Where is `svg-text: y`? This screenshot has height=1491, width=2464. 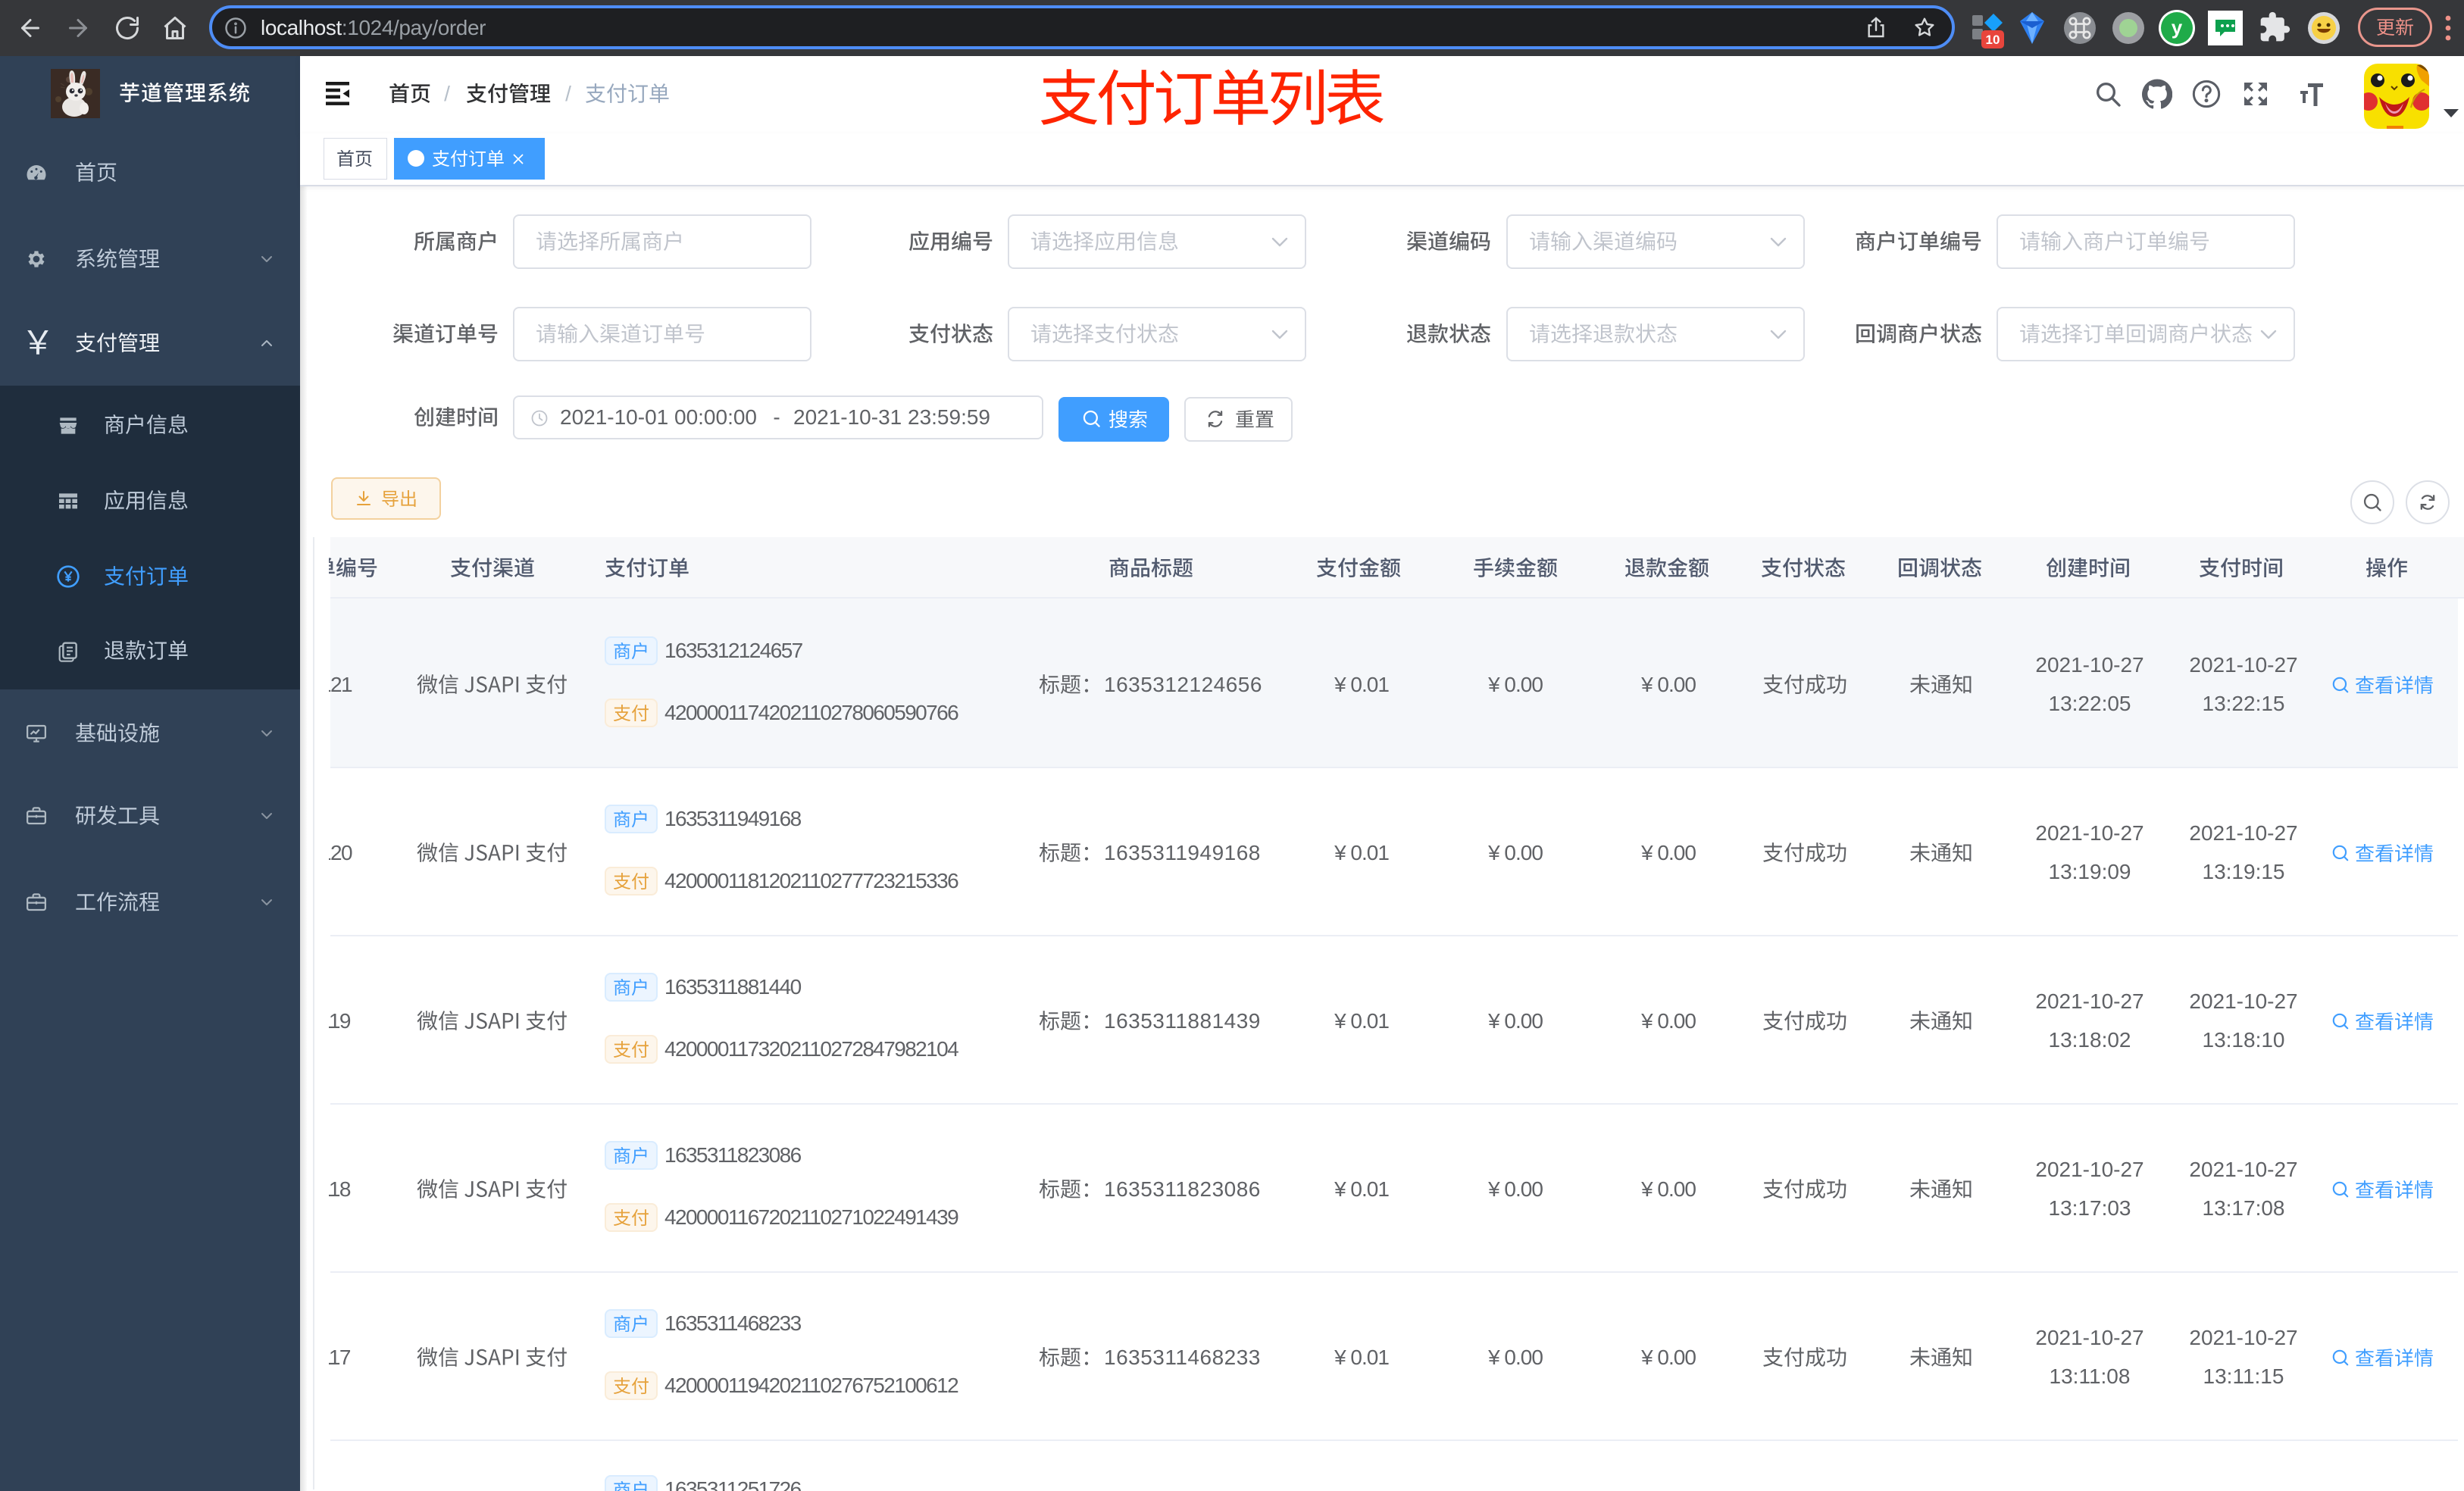
svg-text: y is located at coordinates (2177, 27).